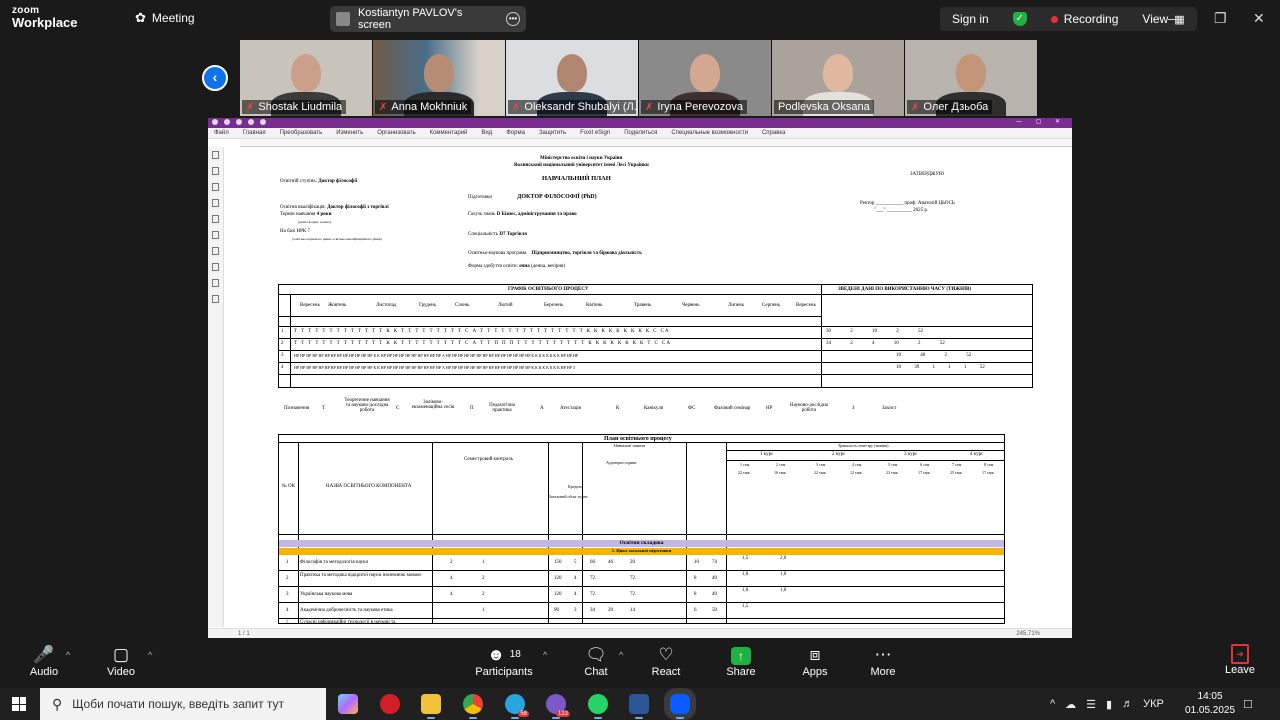 This screenshot has width=1280, height=720. I want to click on menu-item: Преобразовать, so click(301, 133).